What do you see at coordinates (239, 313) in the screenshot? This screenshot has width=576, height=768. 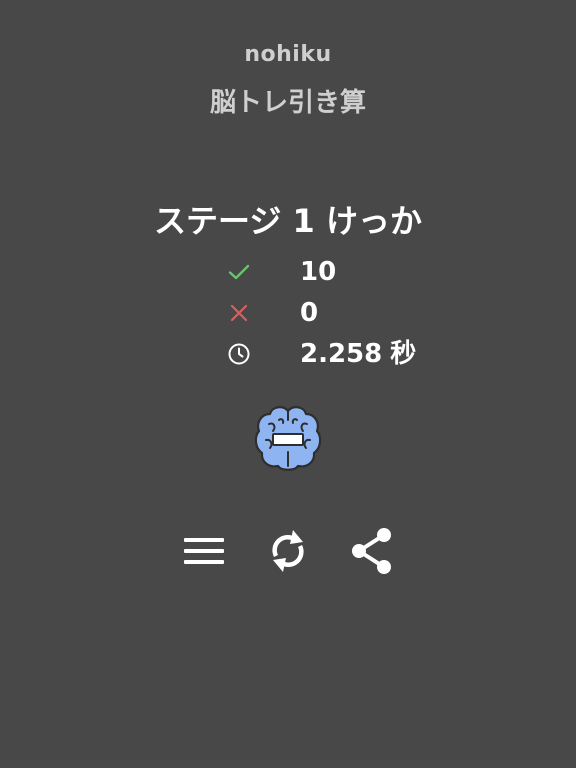 I see `cross-icon` at bounding box center [239, 313].